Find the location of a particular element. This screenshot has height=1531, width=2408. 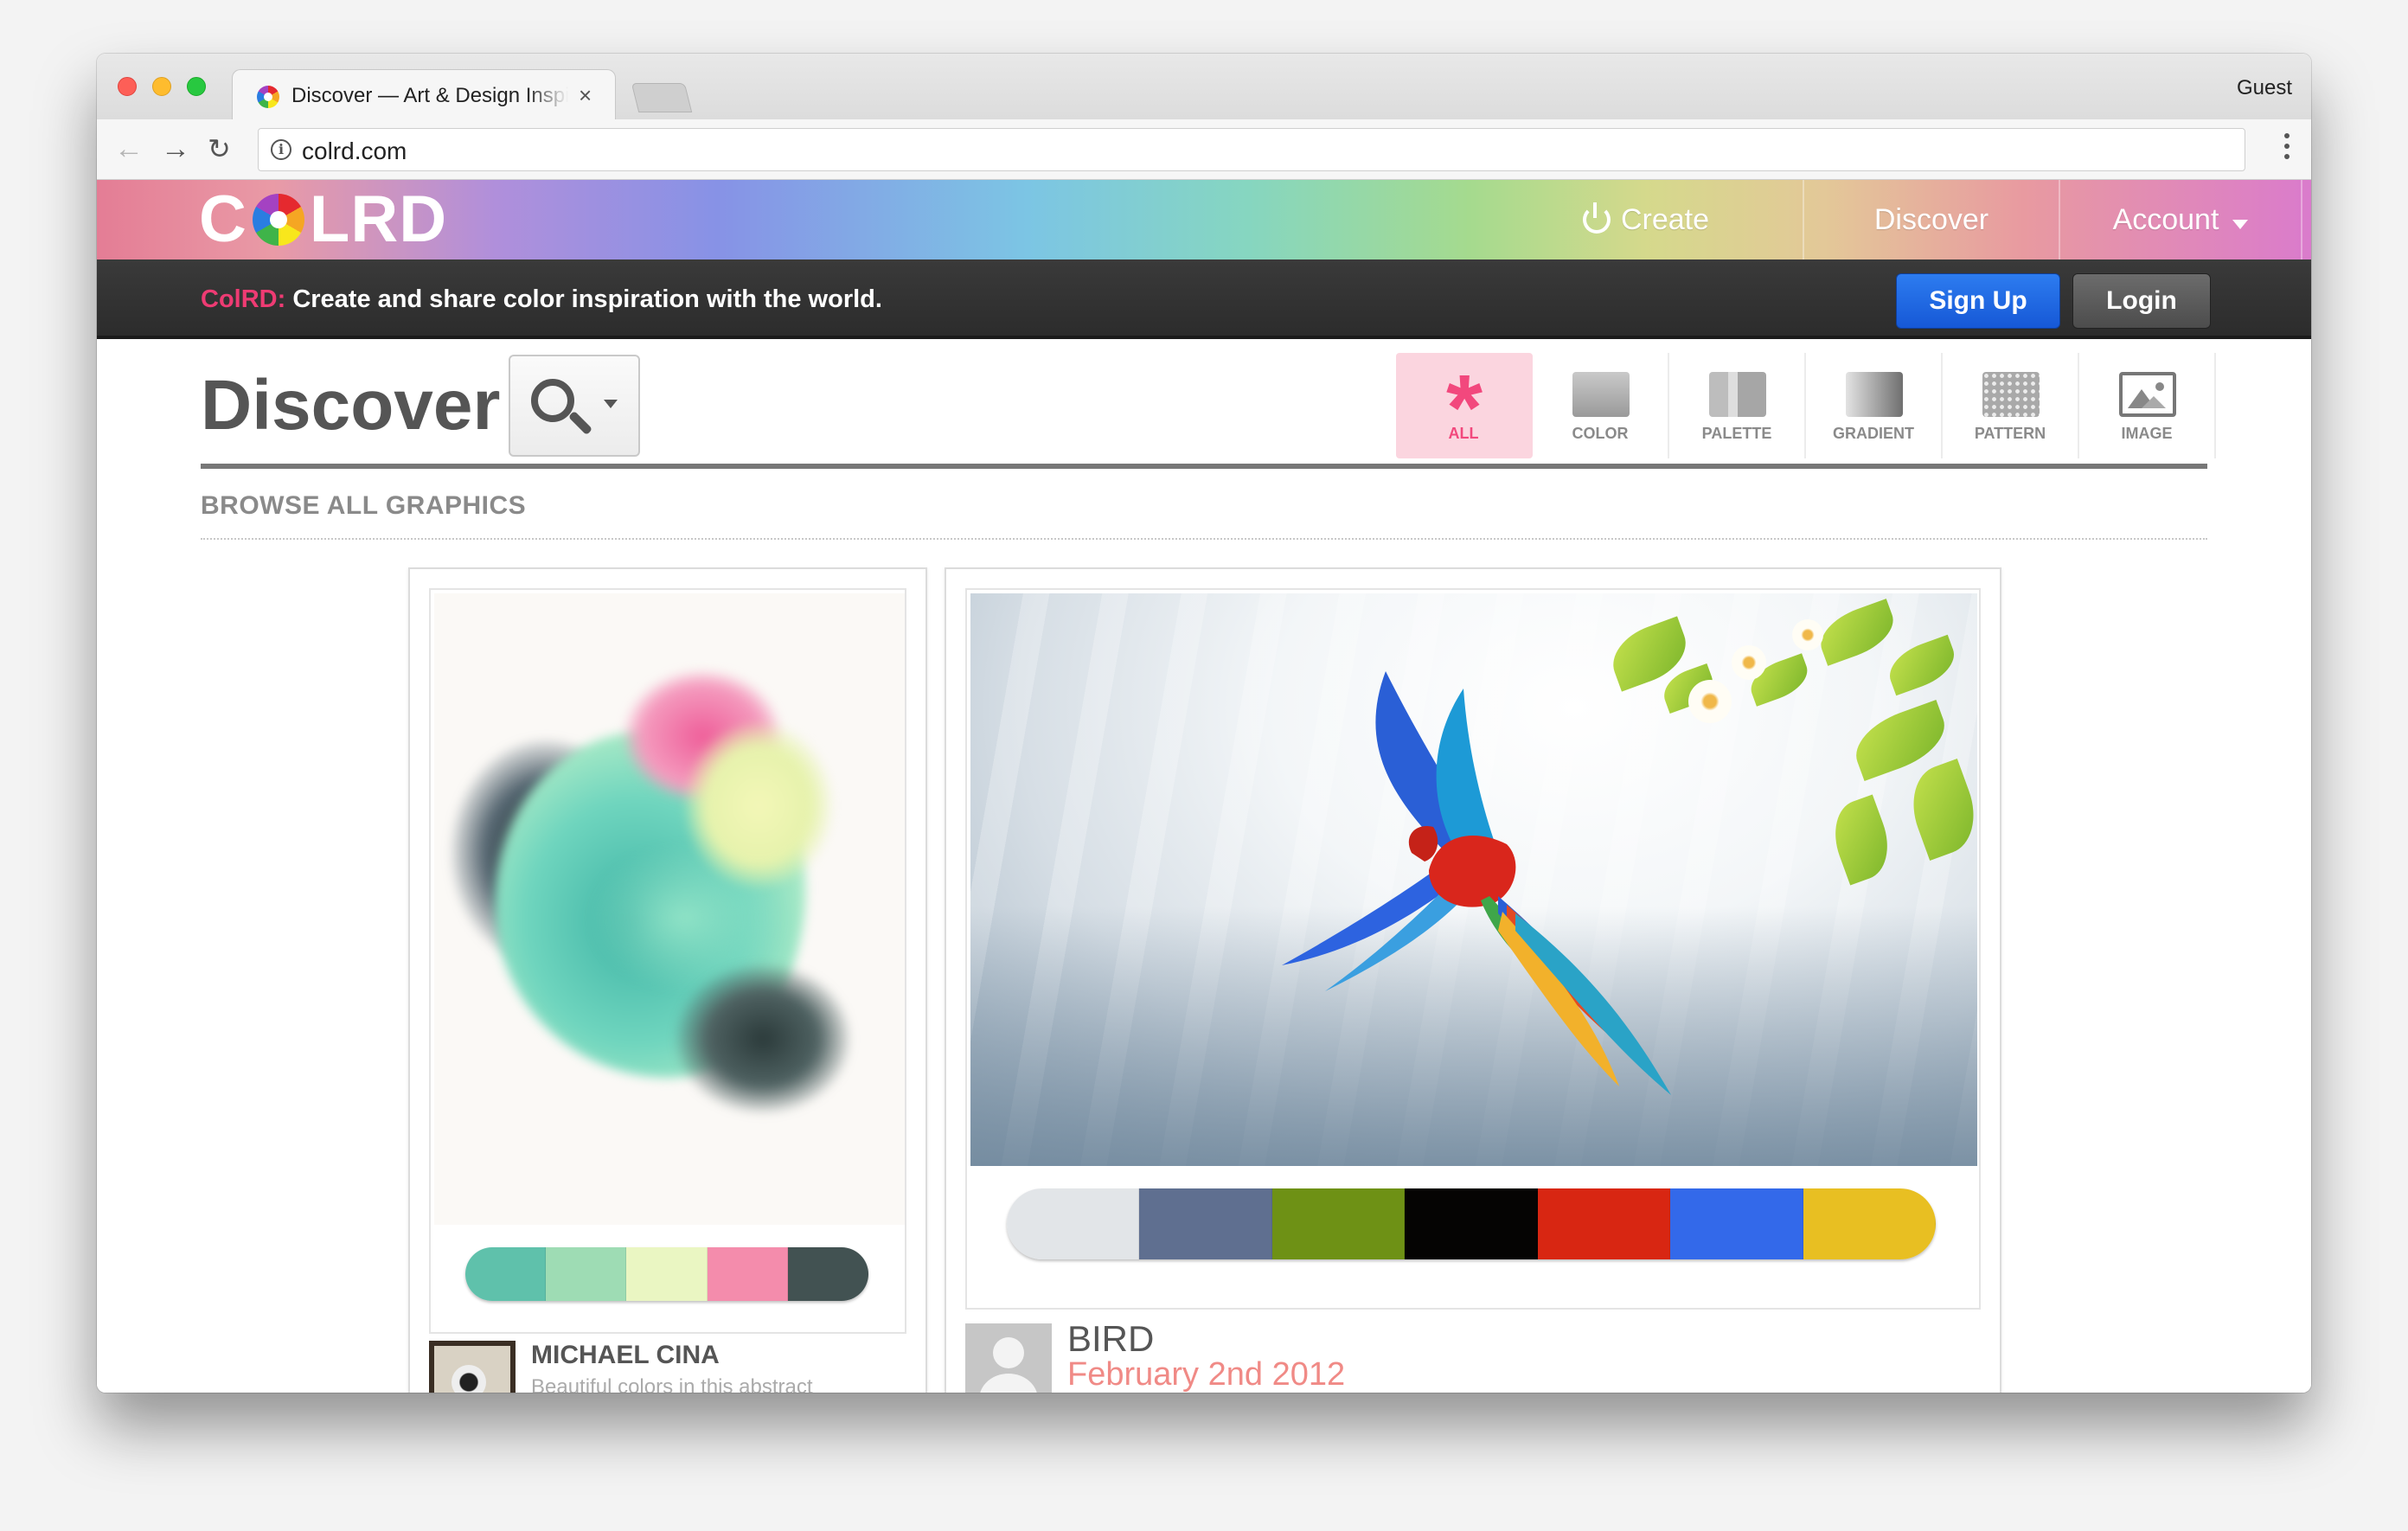

parrot-illustration is located at coordinates (1476, 883).